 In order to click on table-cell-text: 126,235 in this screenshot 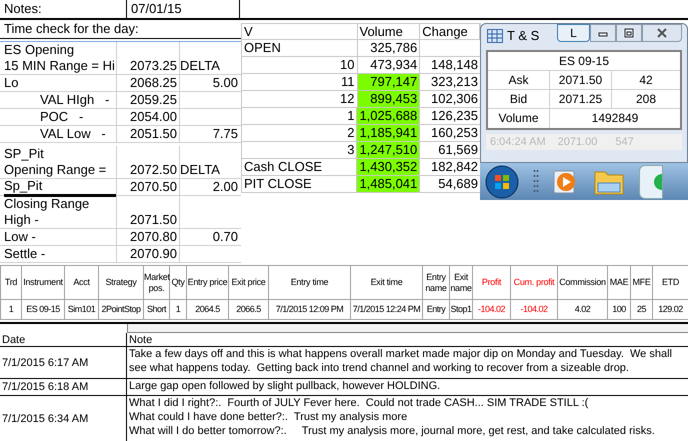, I will do `click(454, 116)`.